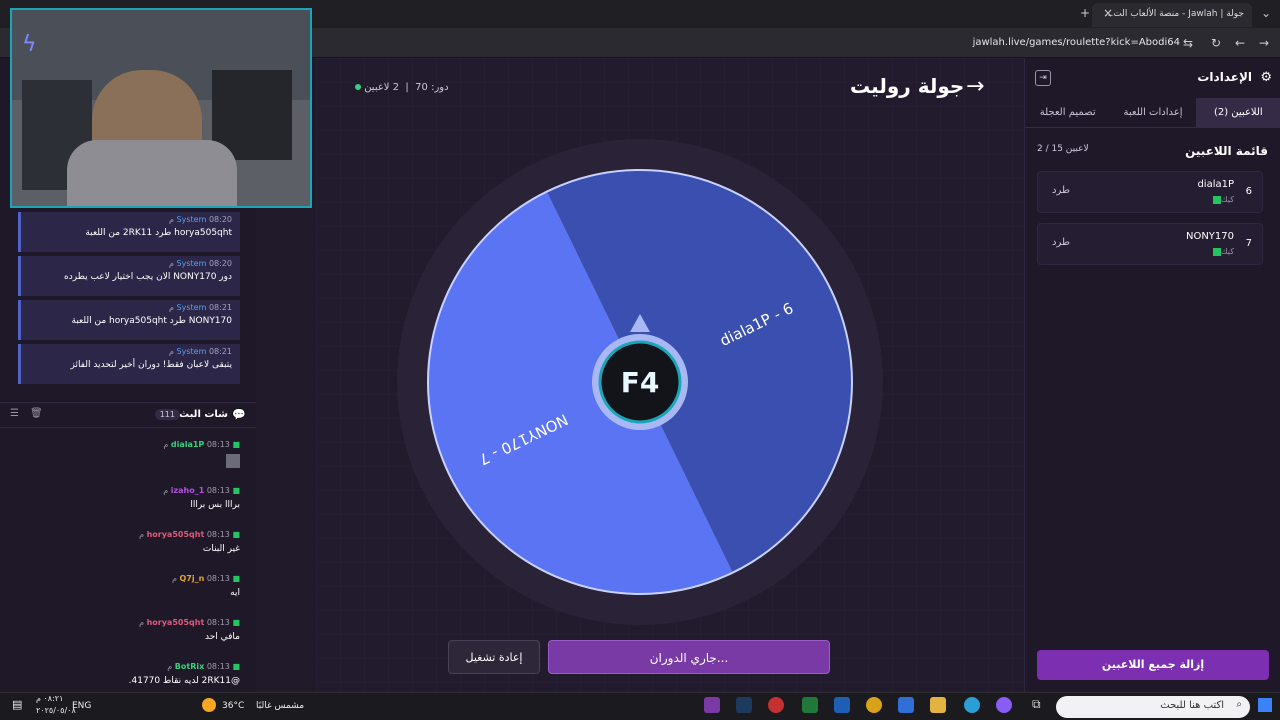 This screenshot has height=720, width=1280. Describe the element at coordinates (1085, 13) in the screenshot. I see `new-tab-button: +` at that location.